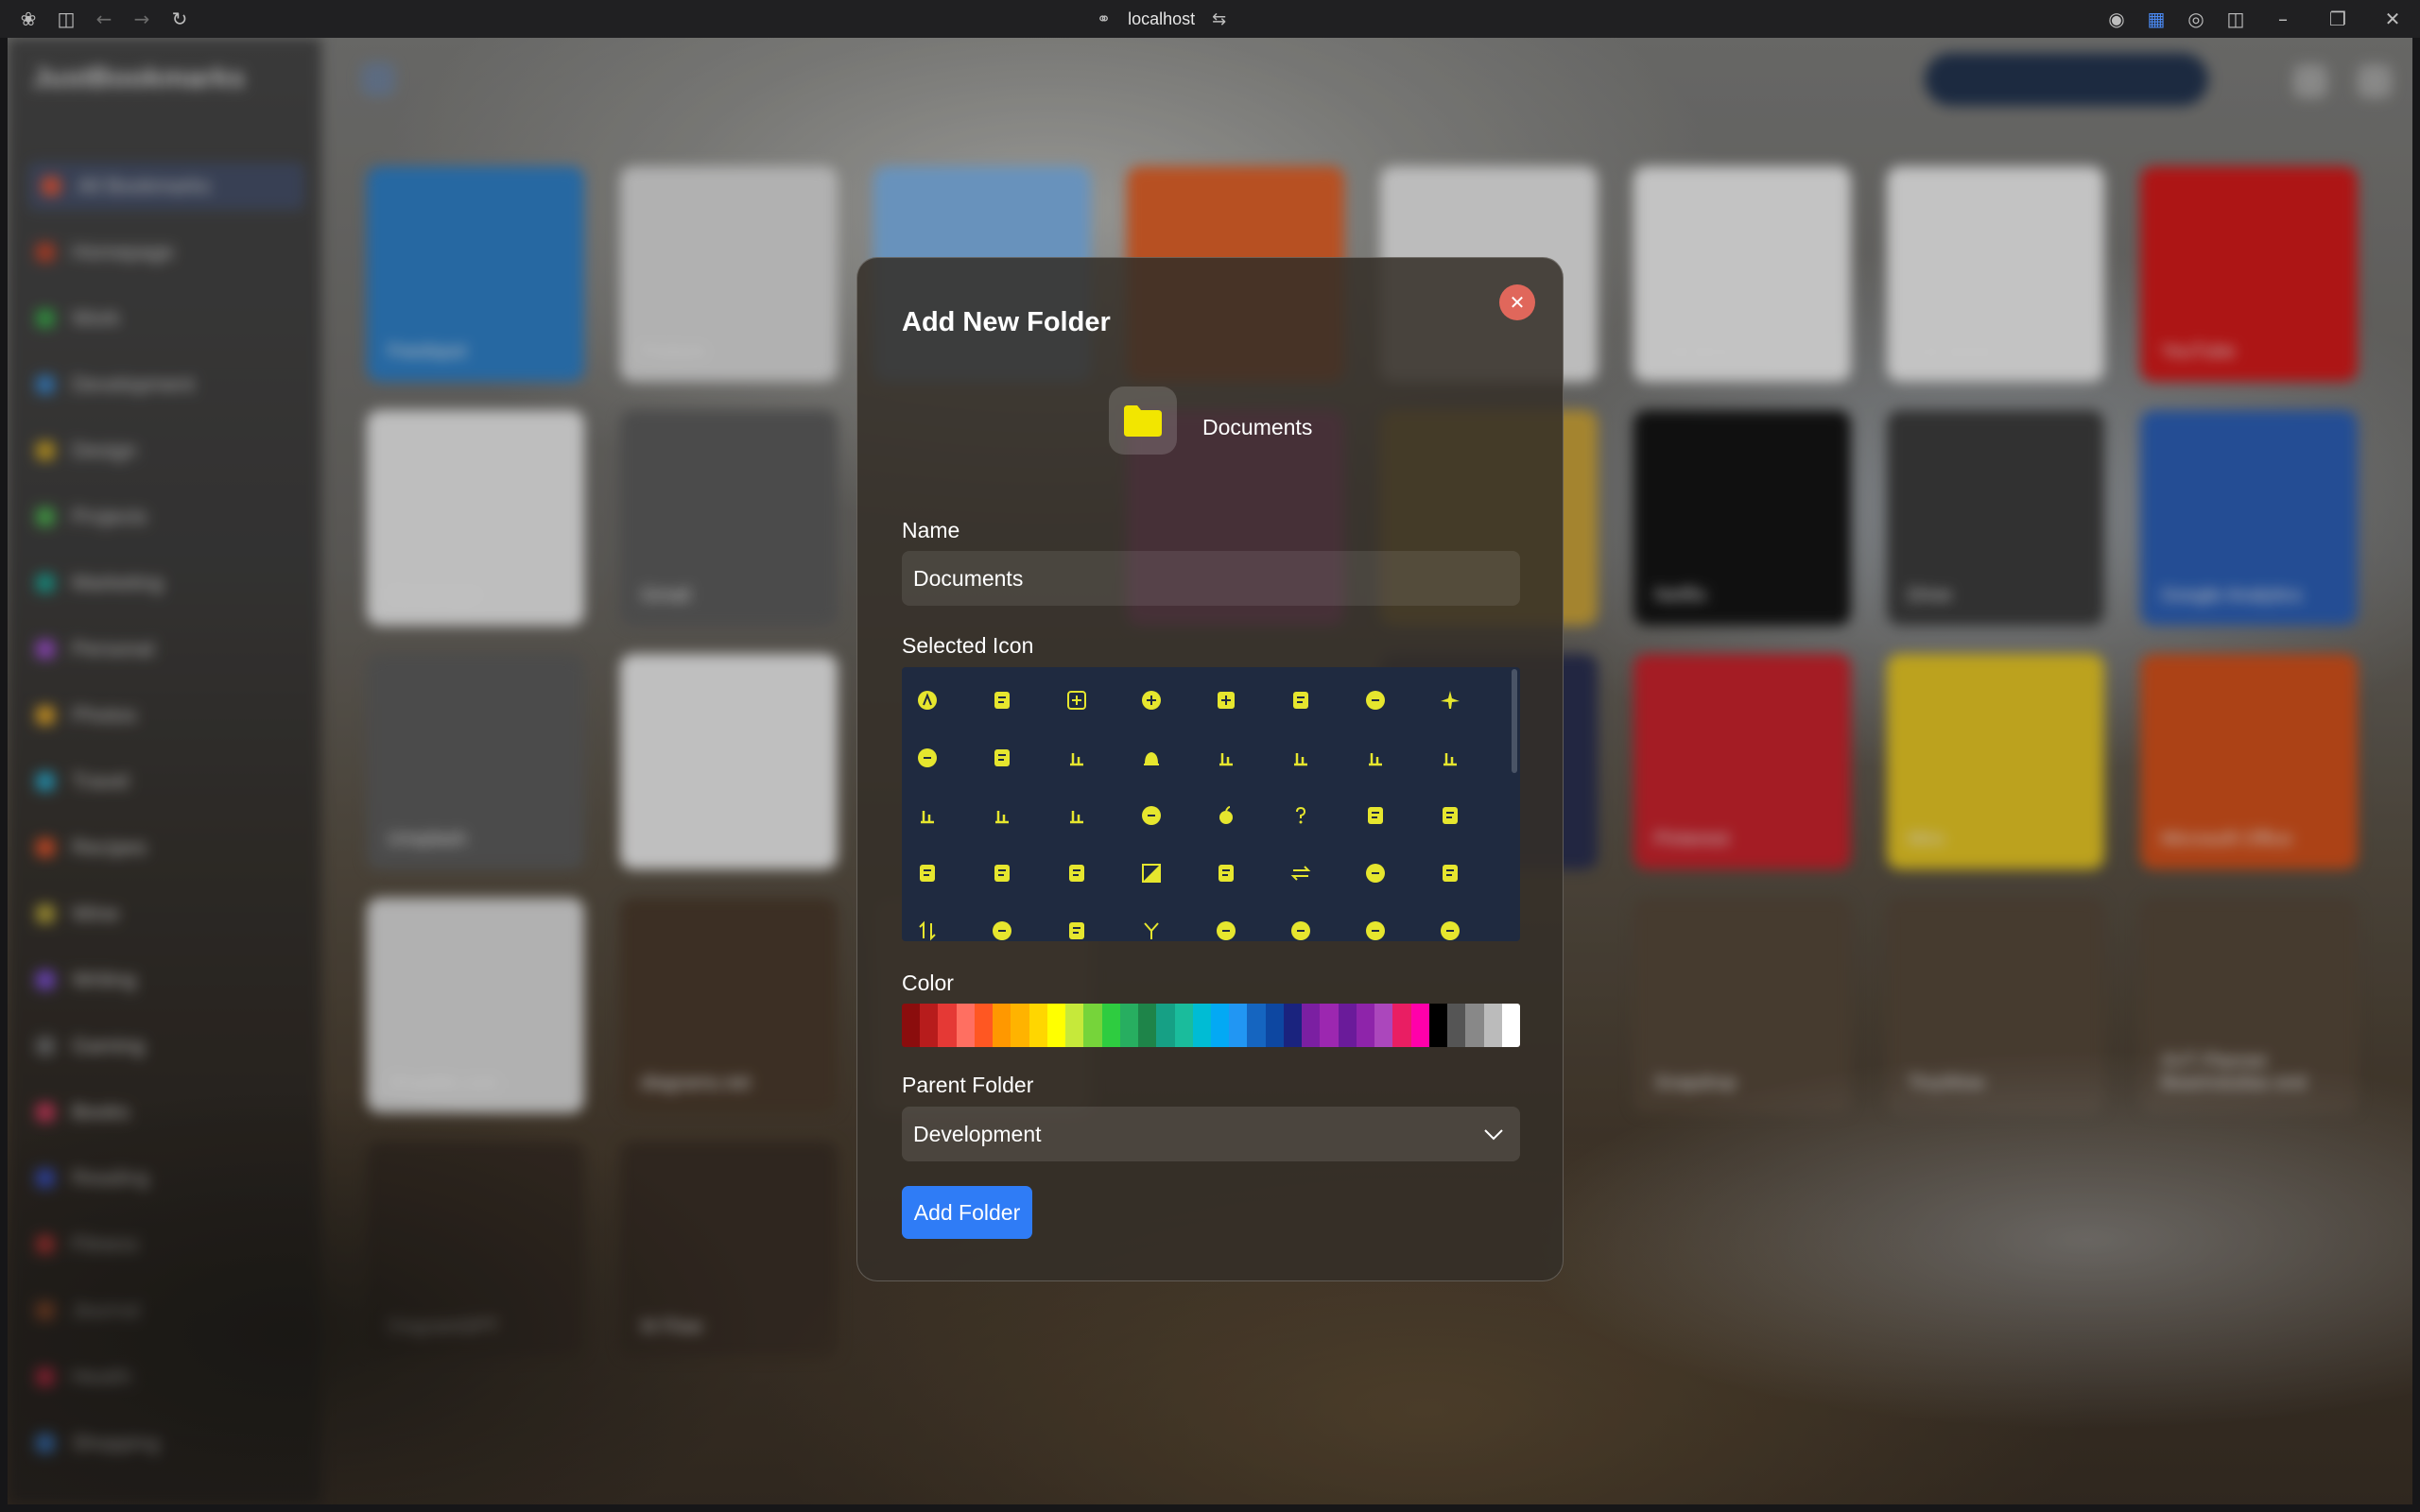 The width and height of the screenshot is (2420, 1512). Describe the element at coordinates (1002, 700) in the screenshot. I see `activity-icon` at that location.